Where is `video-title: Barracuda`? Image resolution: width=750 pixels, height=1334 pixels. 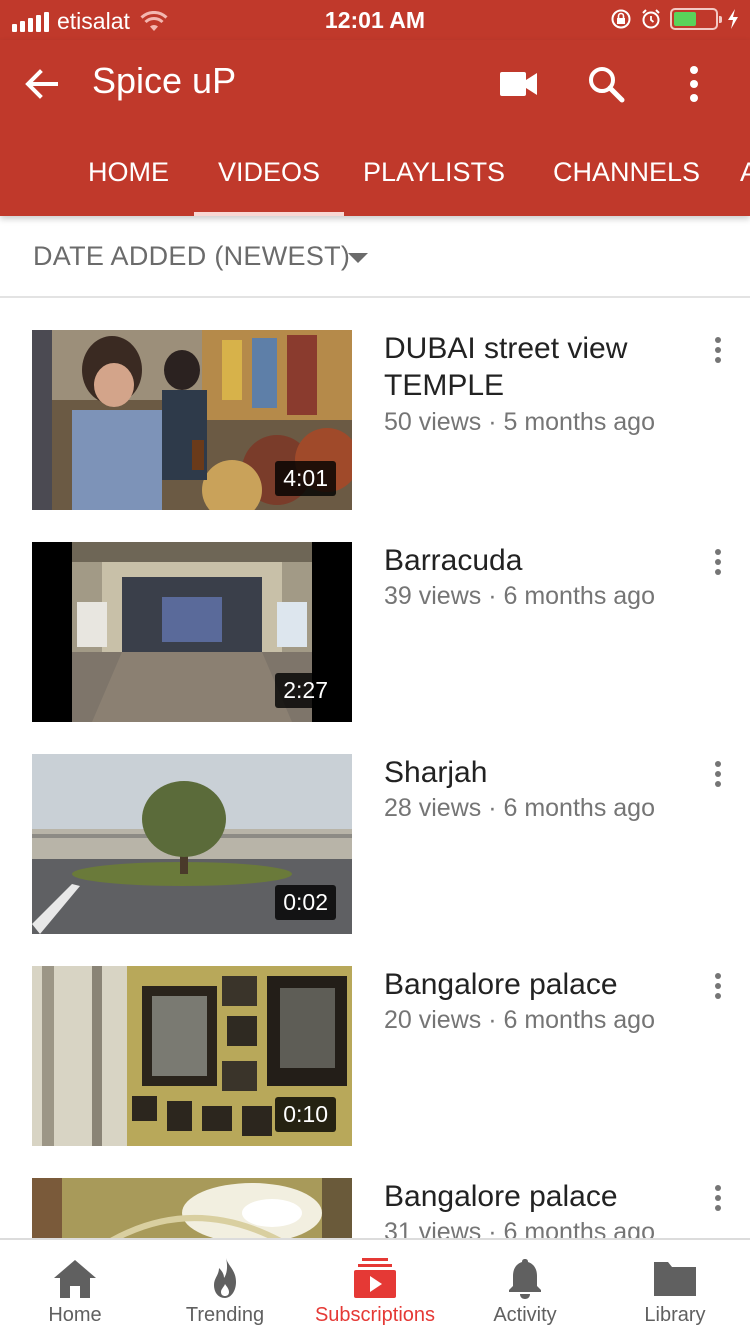
video-title: Barracuda is located at coordinates (529, 560).